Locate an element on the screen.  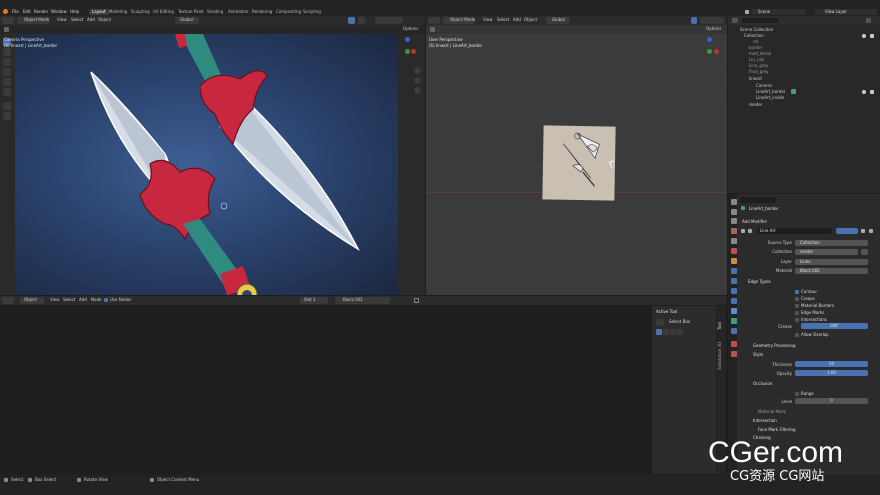
tab-uv-editing: UV Editing is located at coordinates (163, 12).